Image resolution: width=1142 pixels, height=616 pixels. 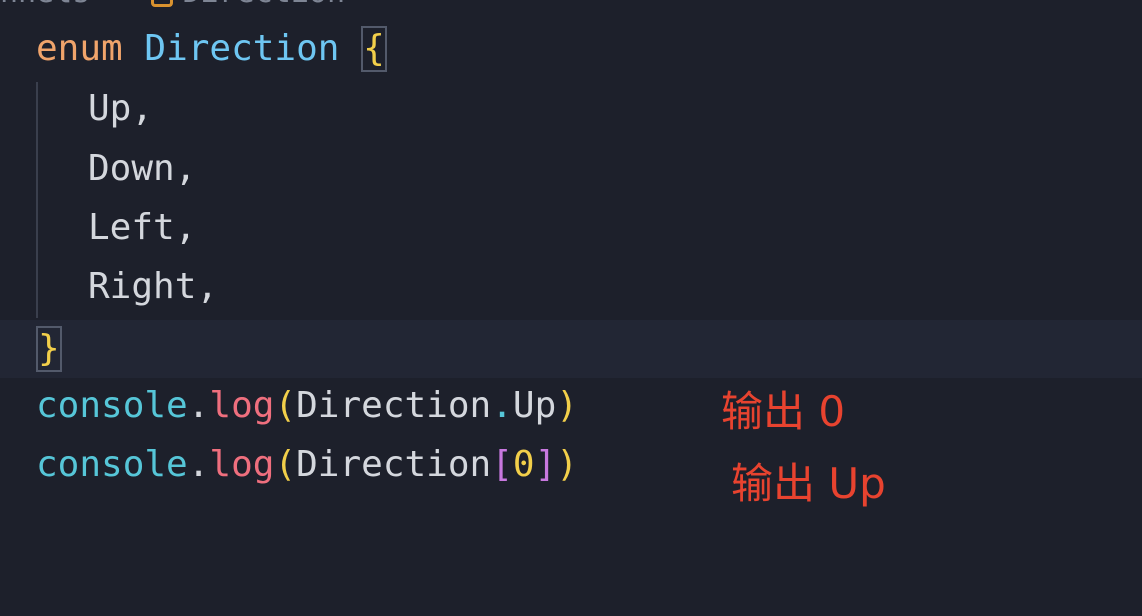 I want to click on breadcrumb-symbol: Direction, so click(x=264, y=5).